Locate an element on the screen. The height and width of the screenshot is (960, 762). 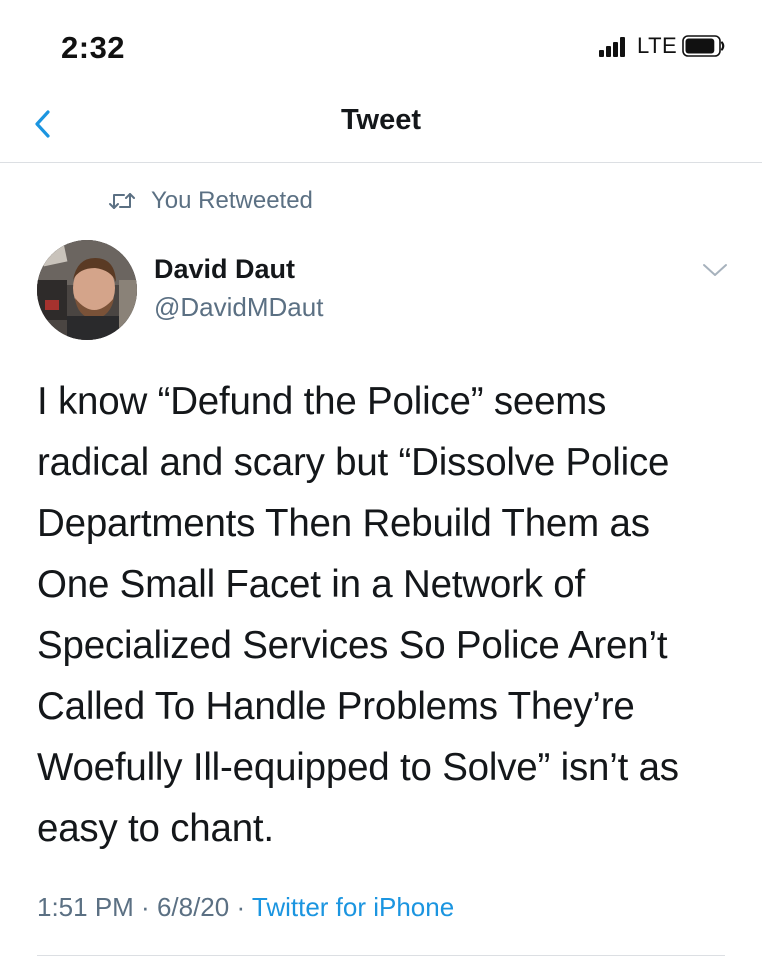
battery-icon is located at coordinates (703, 46).